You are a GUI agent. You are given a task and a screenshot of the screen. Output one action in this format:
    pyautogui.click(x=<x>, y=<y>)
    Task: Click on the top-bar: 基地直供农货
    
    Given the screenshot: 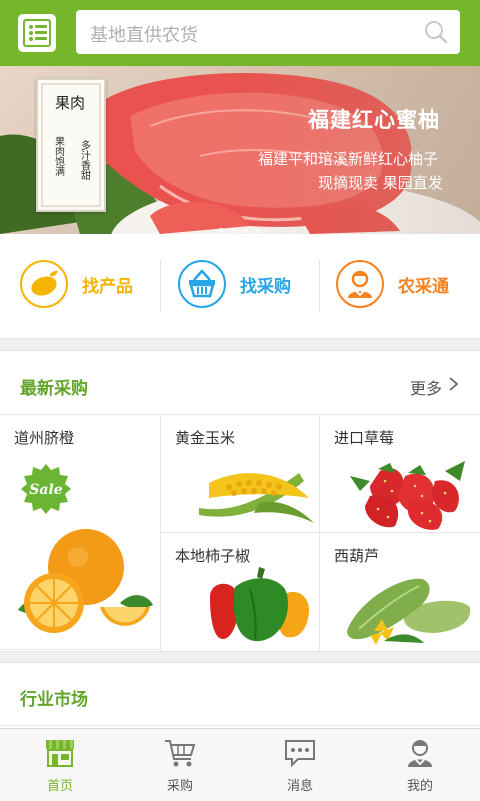 What is the action you would take?
    pyautogui.click(x=240, y=33)
    